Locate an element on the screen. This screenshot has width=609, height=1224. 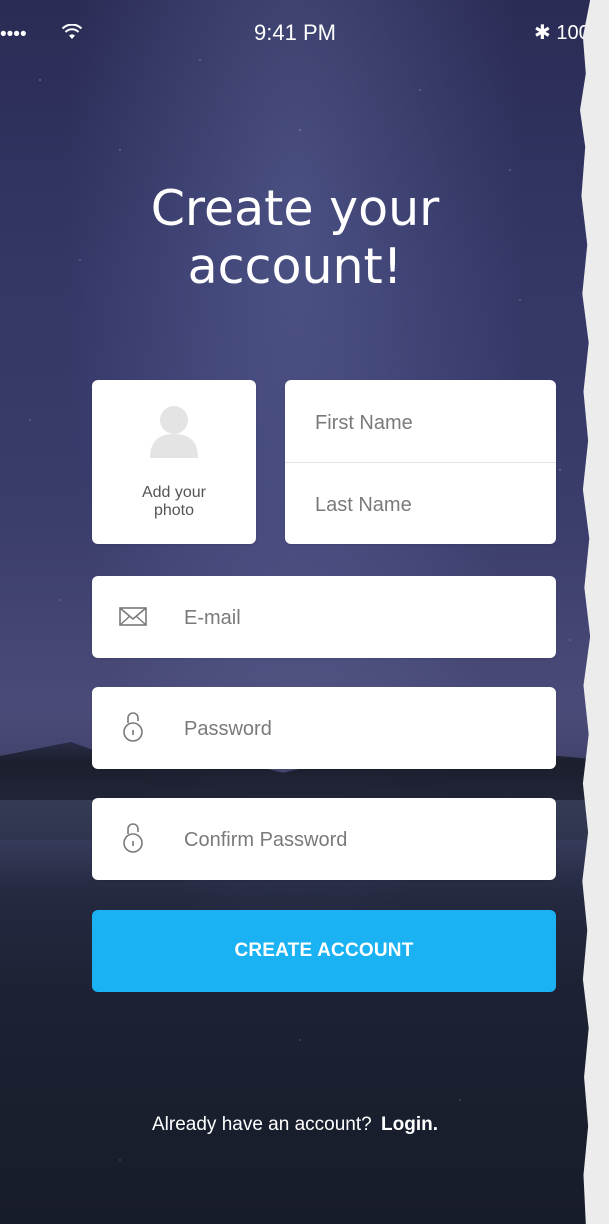
password-input is located at coordinates (354, 729).